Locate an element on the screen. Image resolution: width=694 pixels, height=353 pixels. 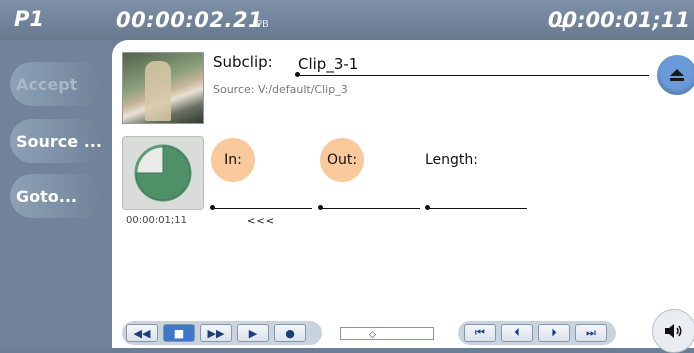
clock-pie-icon is located at coordinates (163, 173).